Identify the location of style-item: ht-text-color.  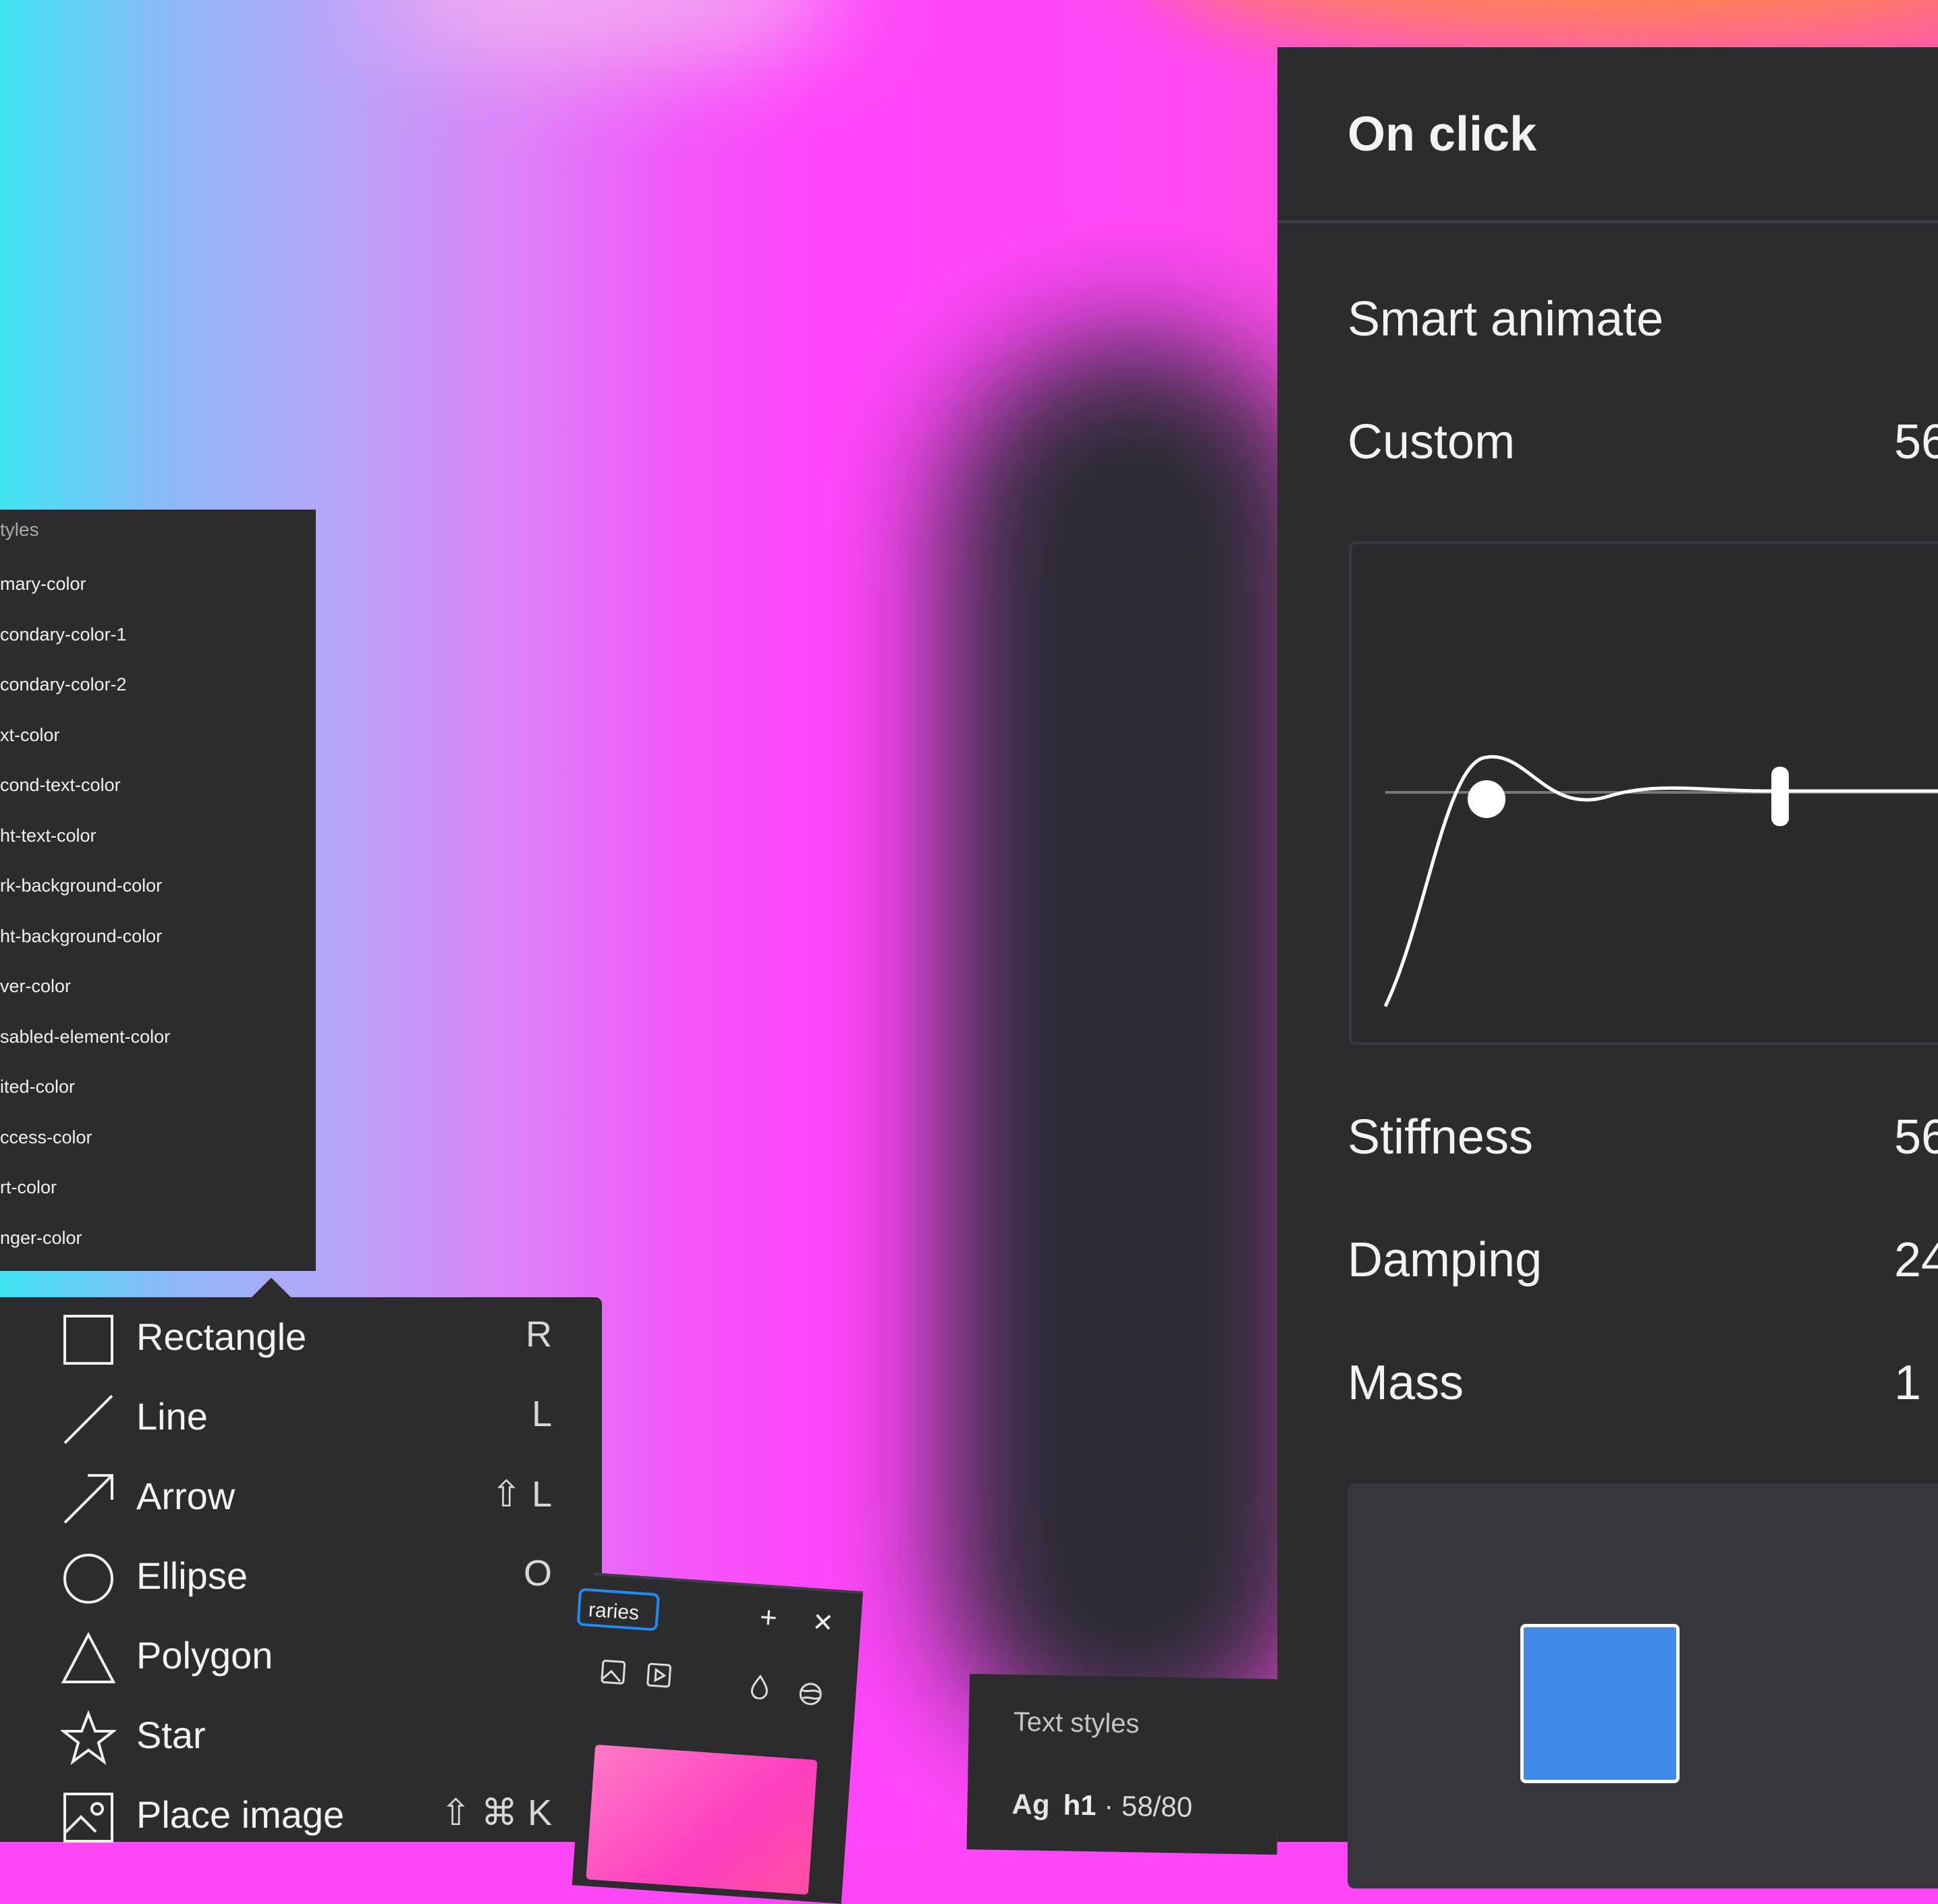
(48, 836).